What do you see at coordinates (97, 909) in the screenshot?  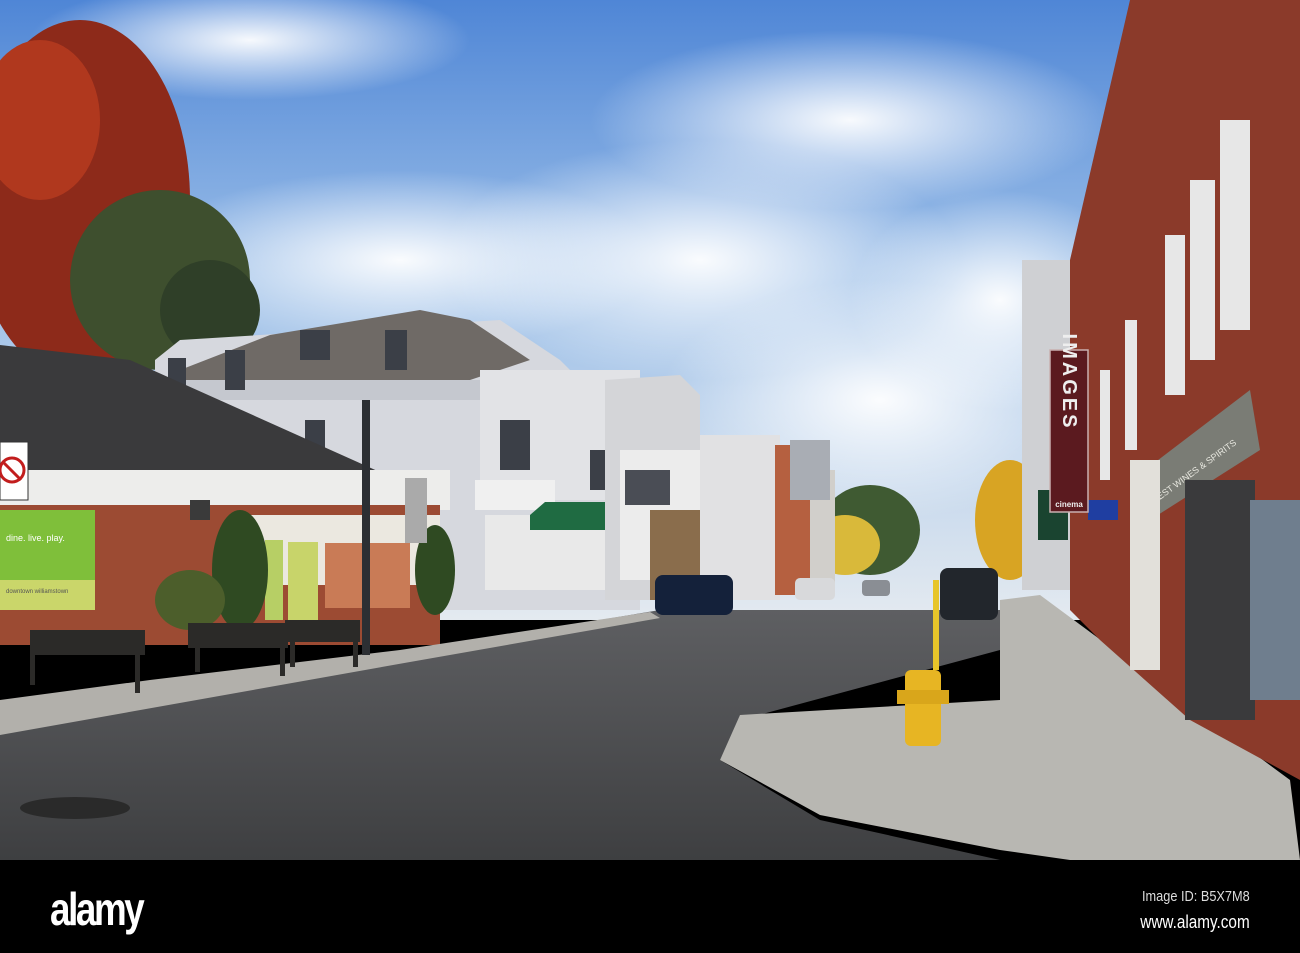 I see `alamy-logo: alamy` at bounding box center [97, 909].